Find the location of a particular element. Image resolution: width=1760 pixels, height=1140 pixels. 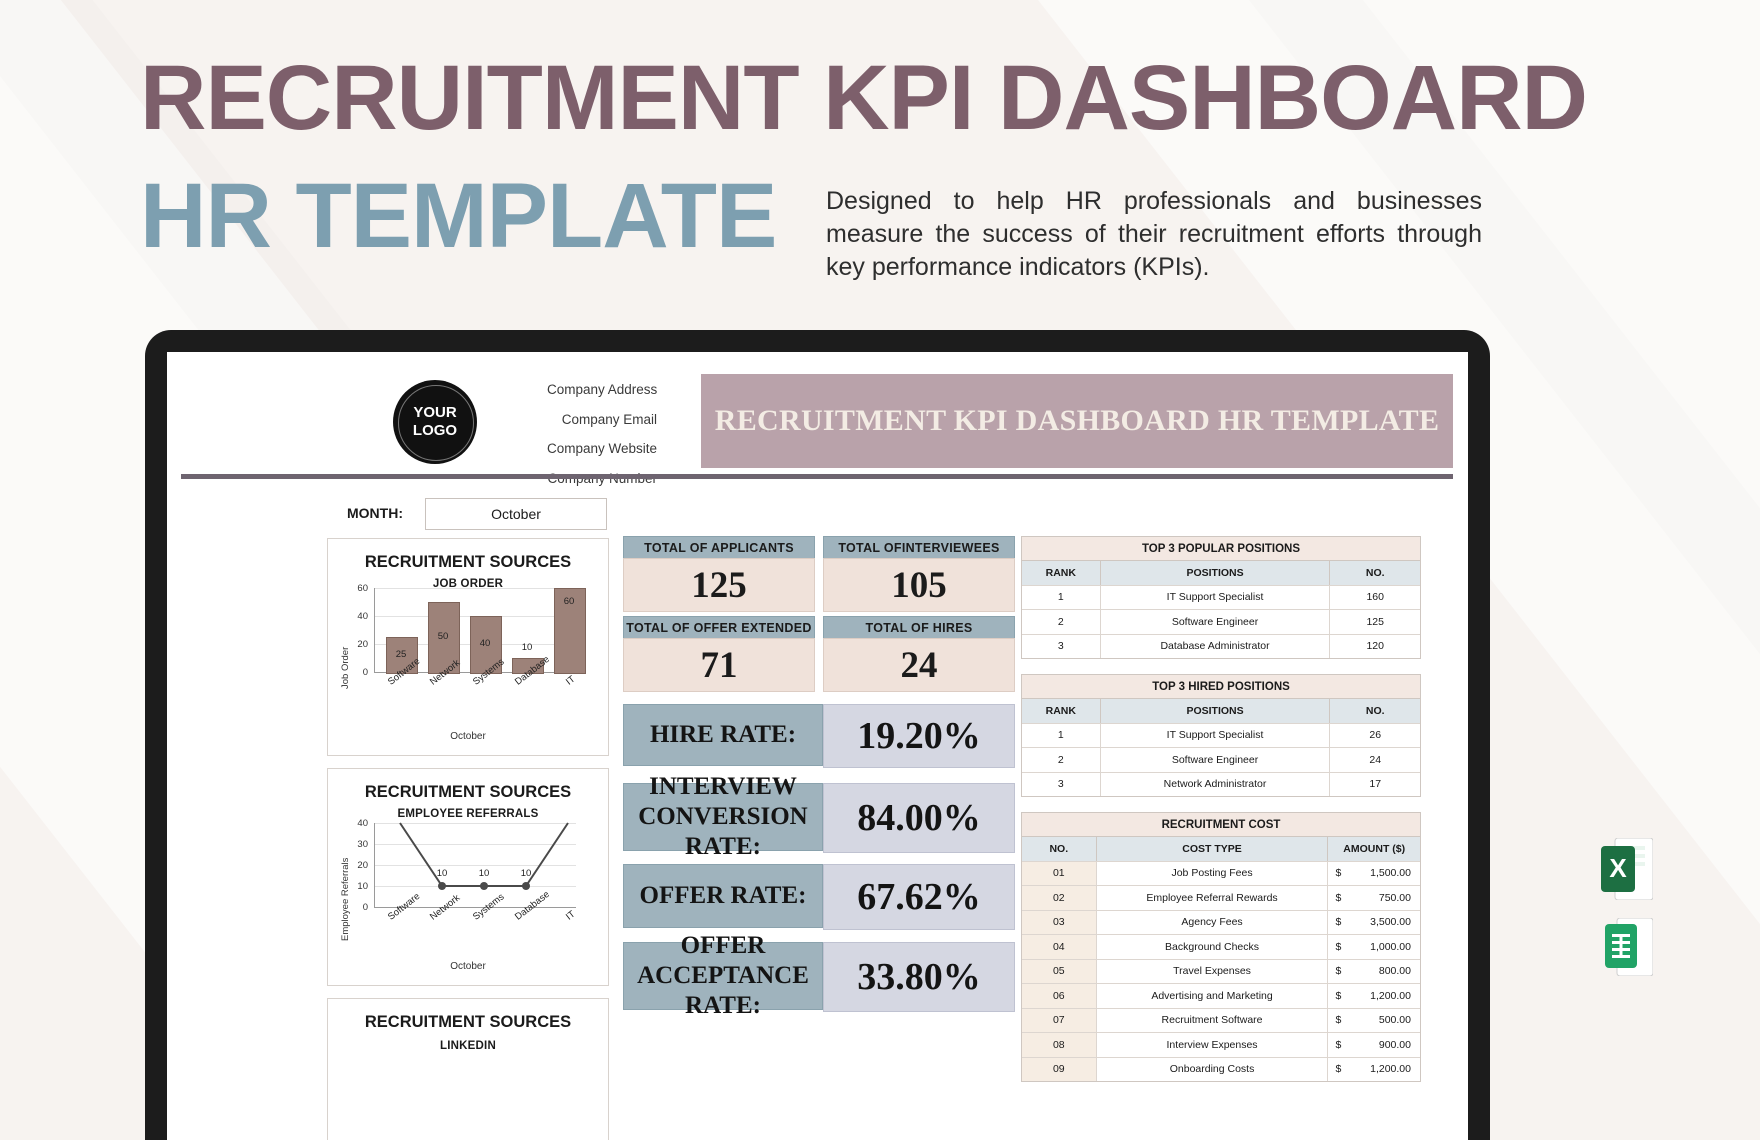

table-row: 02 Employee Referral Rewards $ 750.00 is located at coordinates (1221, 898).